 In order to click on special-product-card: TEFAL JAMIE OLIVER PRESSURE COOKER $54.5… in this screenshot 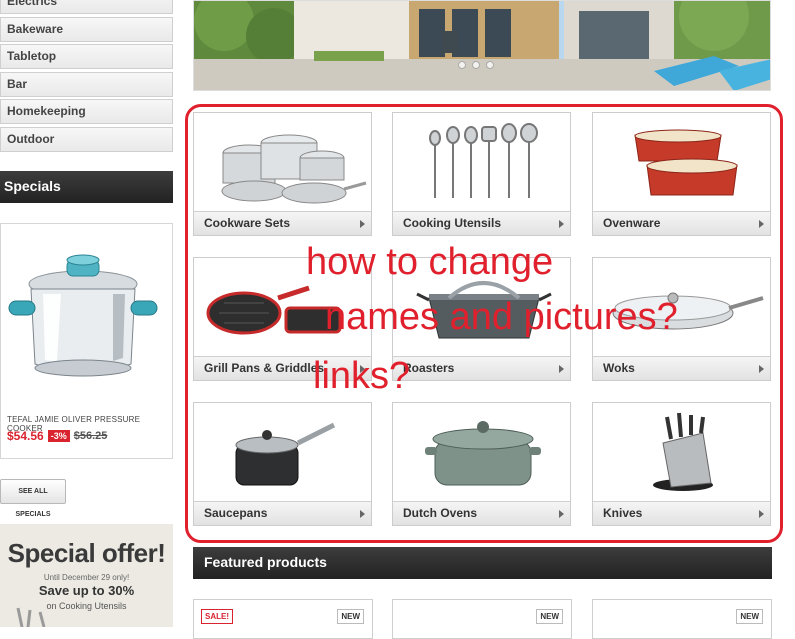, I will do `click(86, 341)`.